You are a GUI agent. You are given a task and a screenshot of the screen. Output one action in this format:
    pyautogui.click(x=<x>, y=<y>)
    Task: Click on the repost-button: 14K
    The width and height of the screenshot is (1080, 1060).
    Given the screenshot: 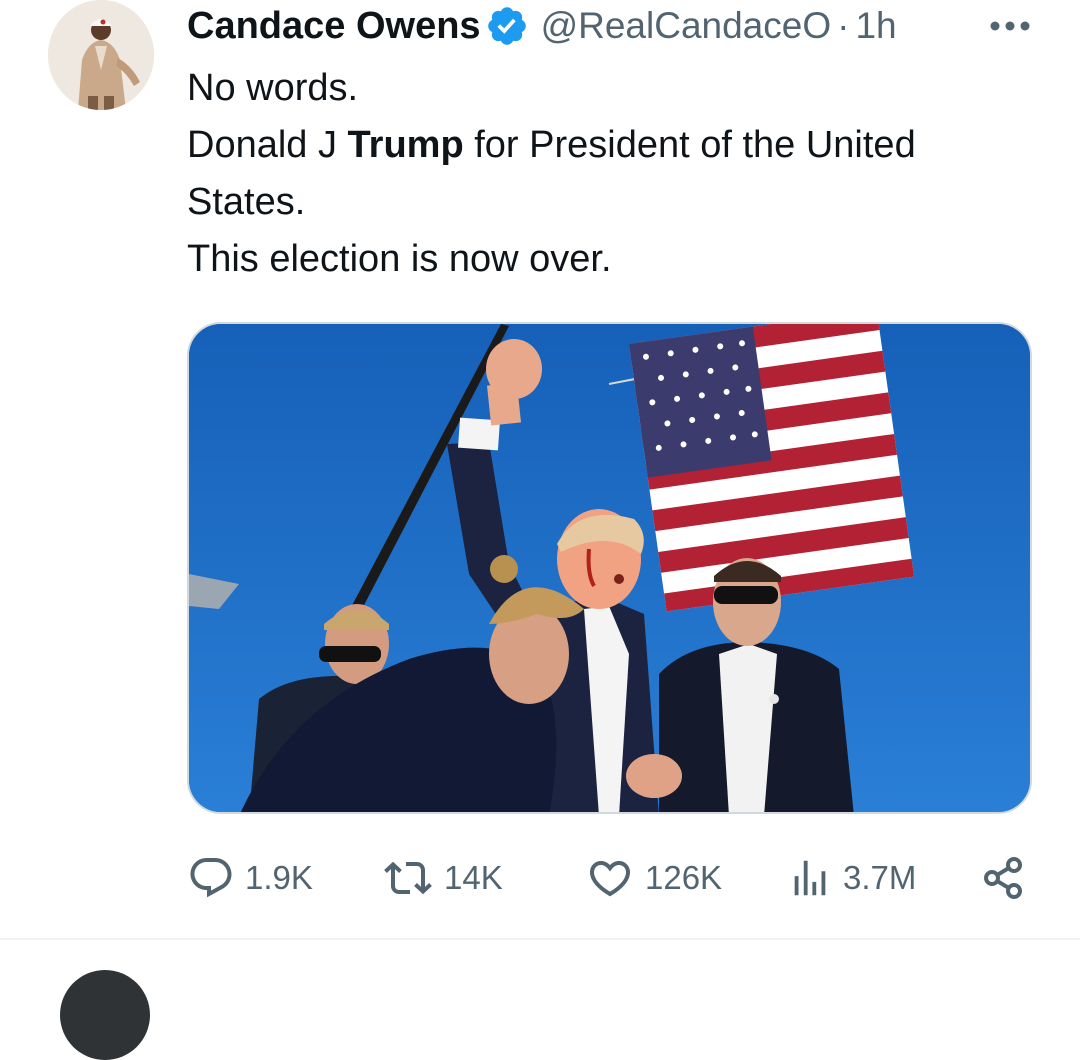 What is the action you would take?
    pyautogui.click(x=442, y=878)
    